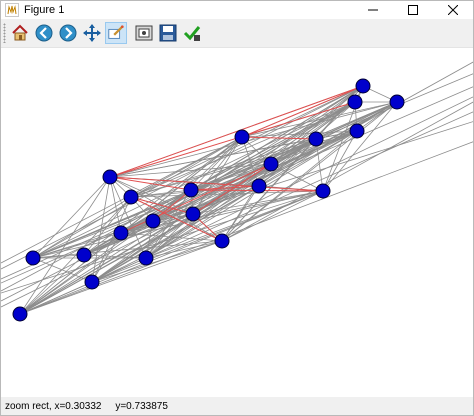 The height and width of the screenshot is (416, 474). I want to click on minimize-button, so click(373, 10).